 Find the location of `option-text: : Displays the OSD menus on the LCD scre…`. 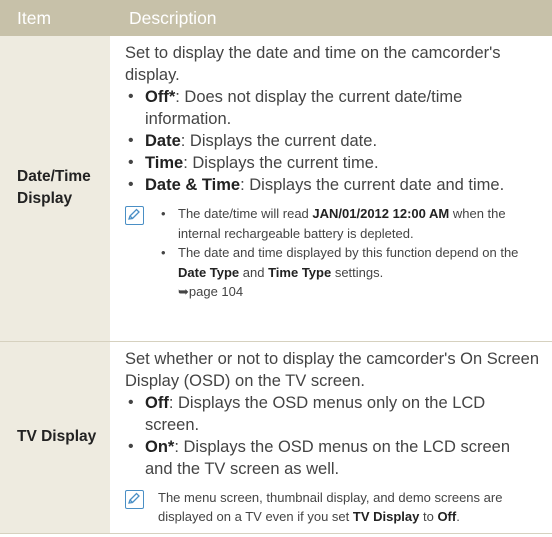

option-text: : Displays the OSD menus on the LCD scre… is located at coordinates (327, 457).